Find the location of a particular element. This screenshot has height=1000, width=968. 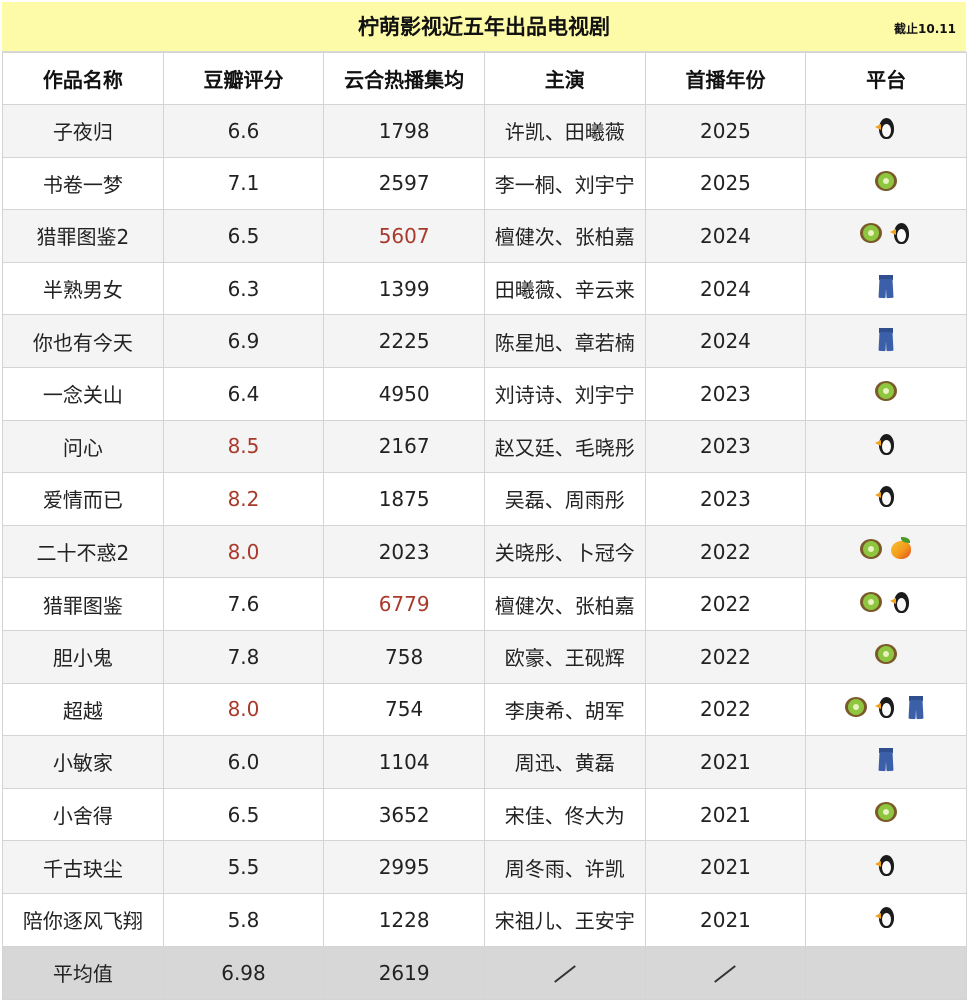

cell-views: 1798 is located at coordinates (404, 131).